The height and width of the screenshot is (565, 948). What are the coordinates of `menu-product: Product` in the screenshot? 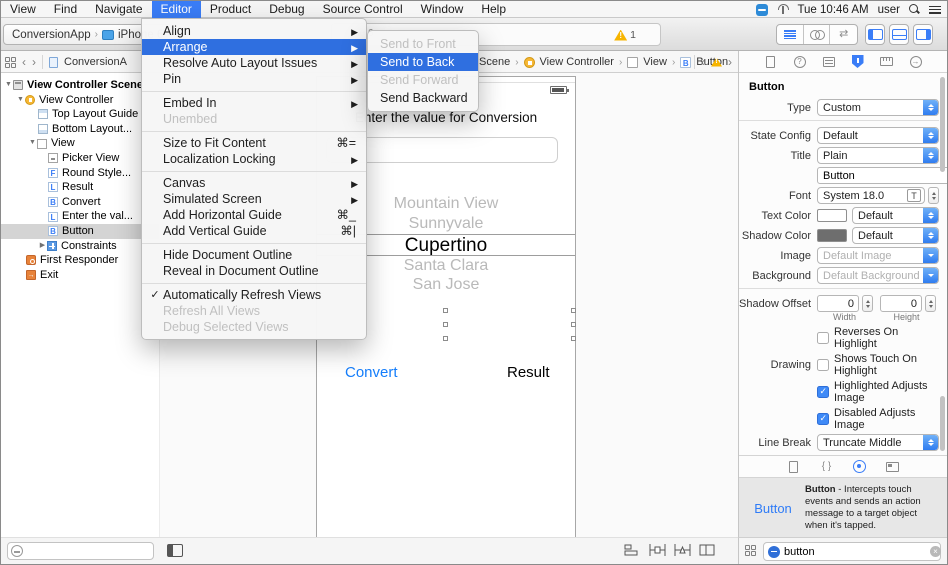 It's located at (230, 9).